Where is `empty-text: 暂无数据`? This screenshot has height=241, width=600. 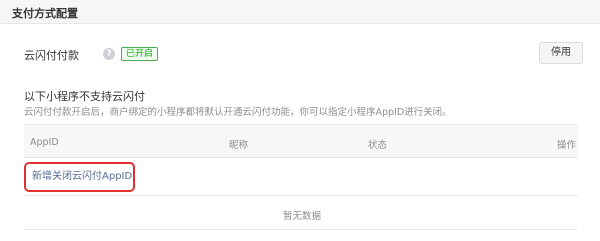
empty-text: 暂无数据 is located at coordinates (302, 216).